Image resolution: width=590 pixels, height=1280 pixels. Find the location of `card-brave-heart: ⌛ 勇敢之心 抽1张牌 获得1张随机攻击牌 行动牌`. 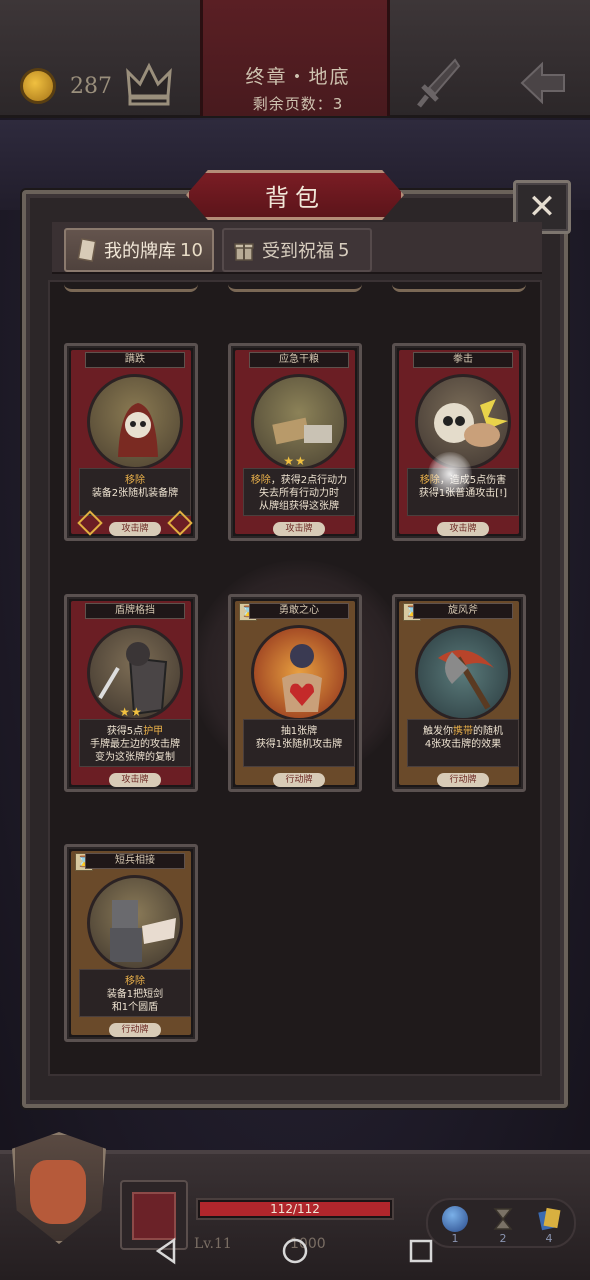

card-brave-heart: ⌛ 勇敢之心 抽1张牌 获得1张随机攻击牌 行动牌 is located at coordinates (295, 693).